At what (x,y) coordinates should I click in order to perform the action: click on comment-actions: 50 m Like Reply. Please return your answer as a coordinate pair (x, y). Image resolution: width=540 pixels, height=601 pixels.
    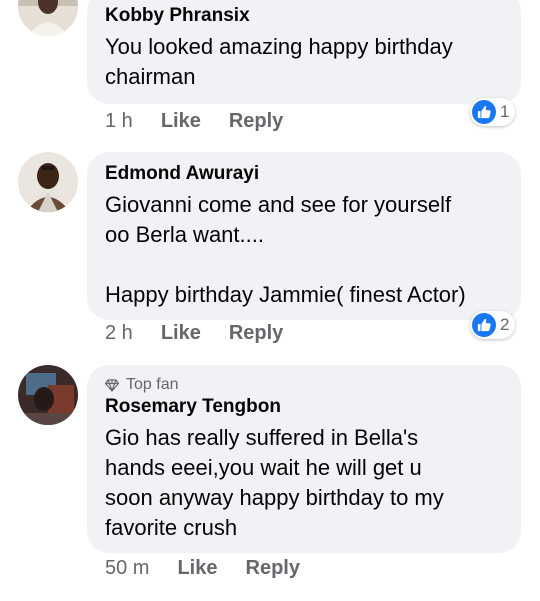
    Looking at the image, I should click on (216, 568).